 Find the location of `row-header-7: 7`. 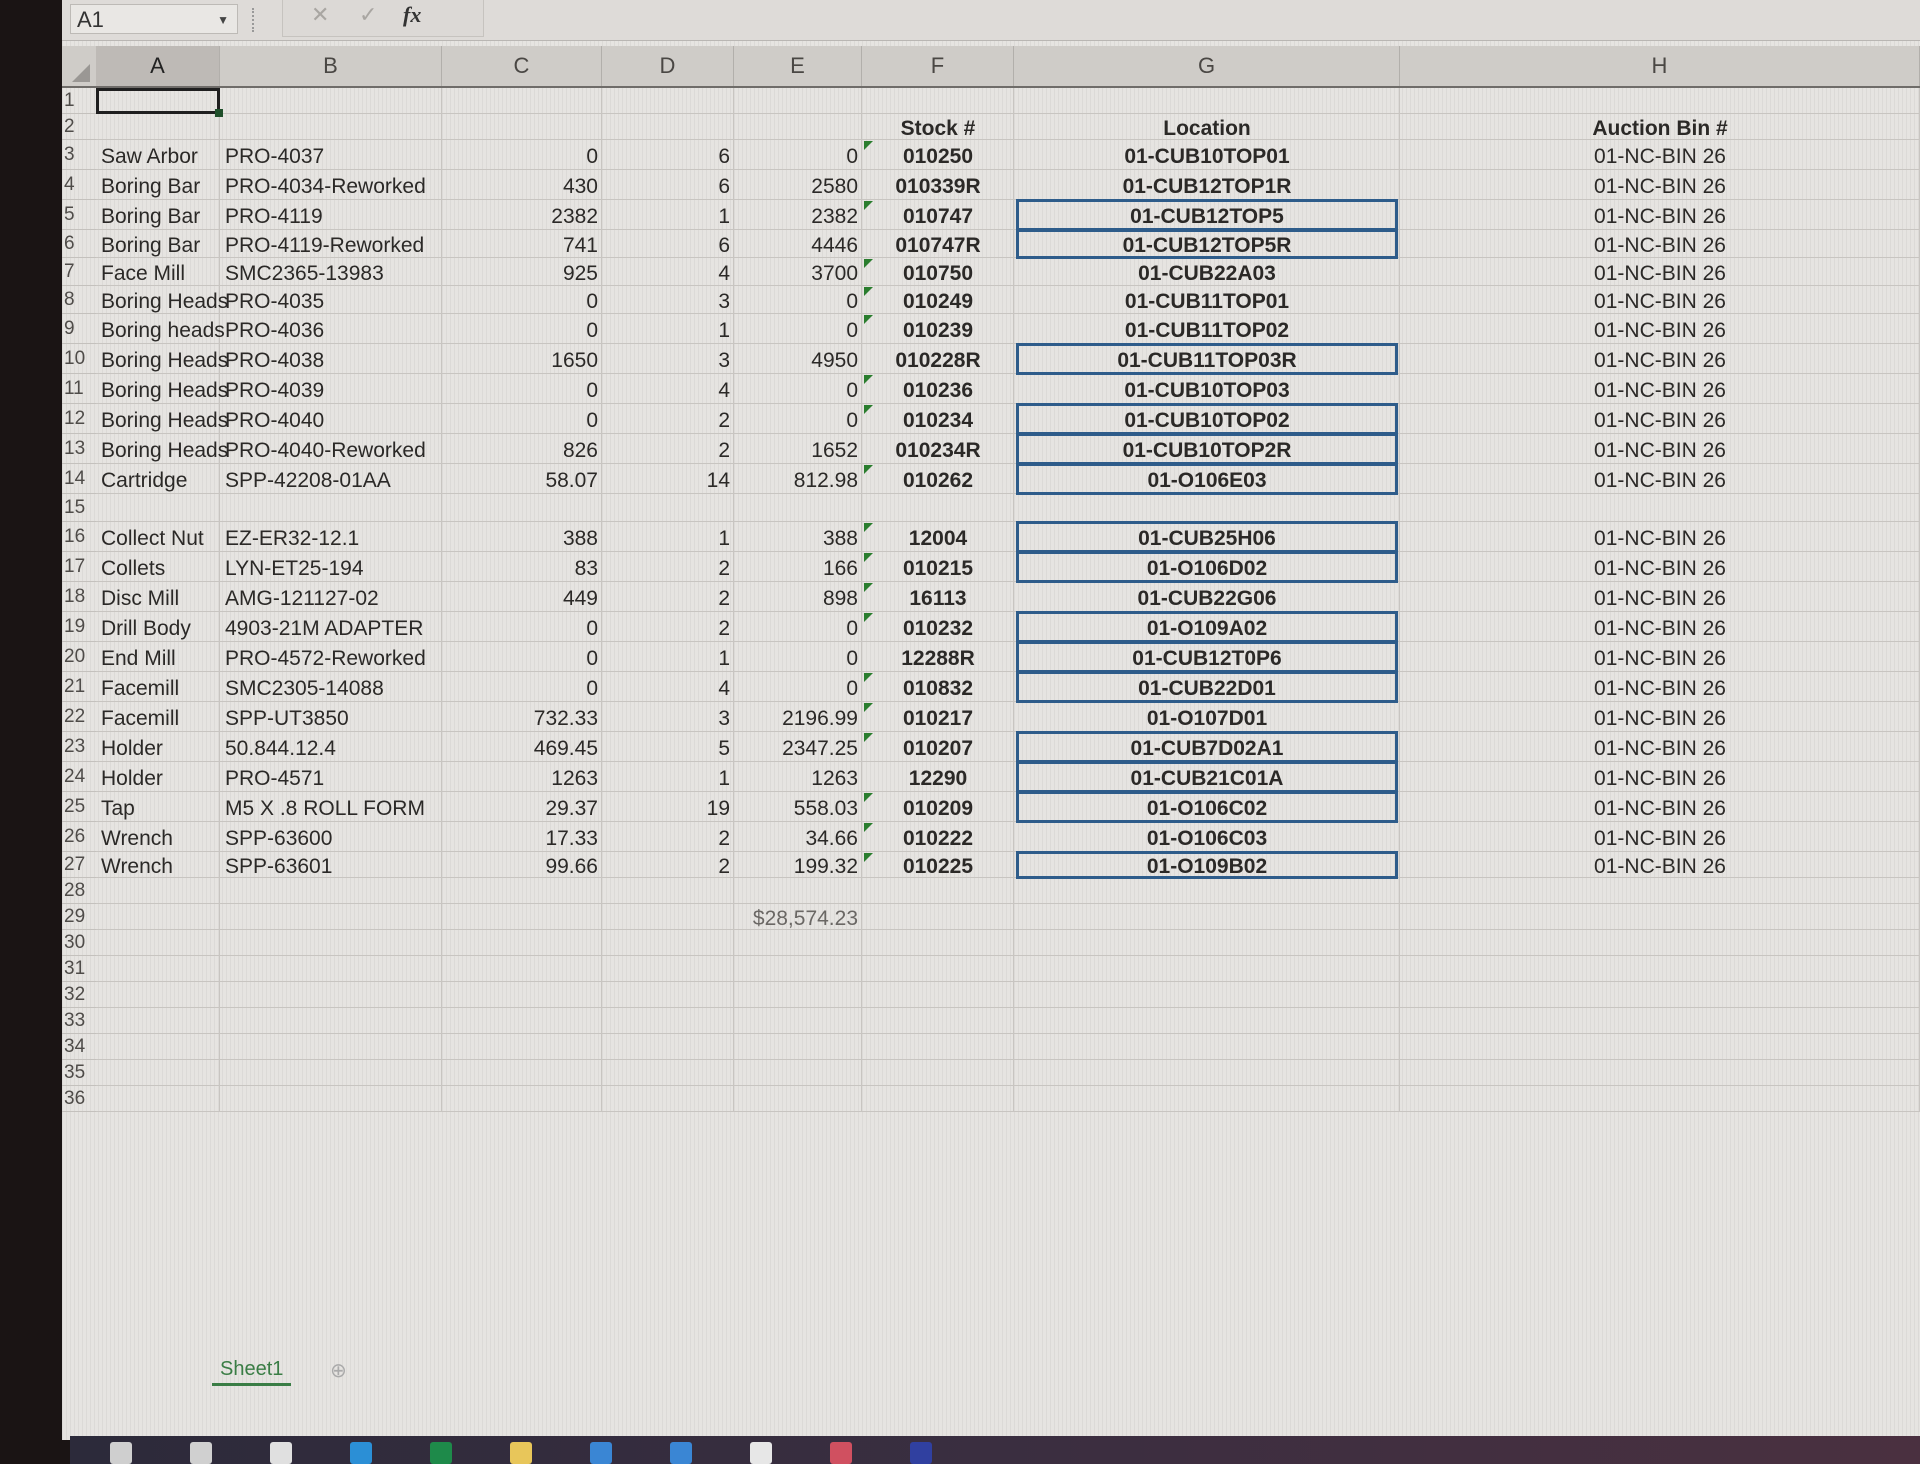

row-header-7: 7 is located at coordinates (79, 272).